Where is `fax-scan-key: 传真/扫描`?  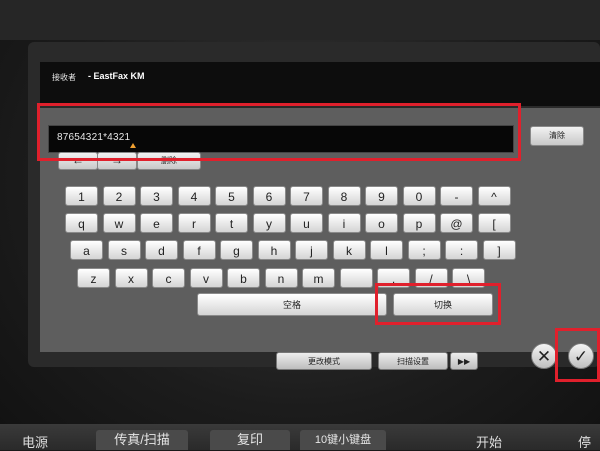
fax-scan-key: 传真/扫描 is located at coordinates (142, 440).